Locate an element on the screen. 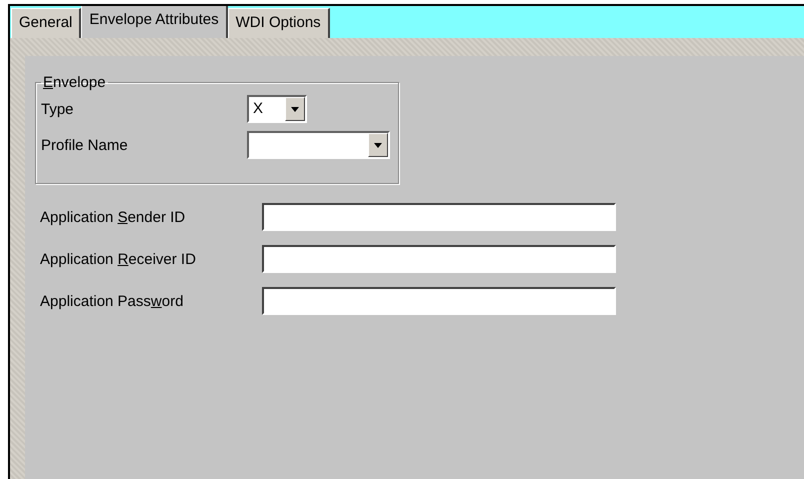  tab: General is located at coordinates (46, 23).